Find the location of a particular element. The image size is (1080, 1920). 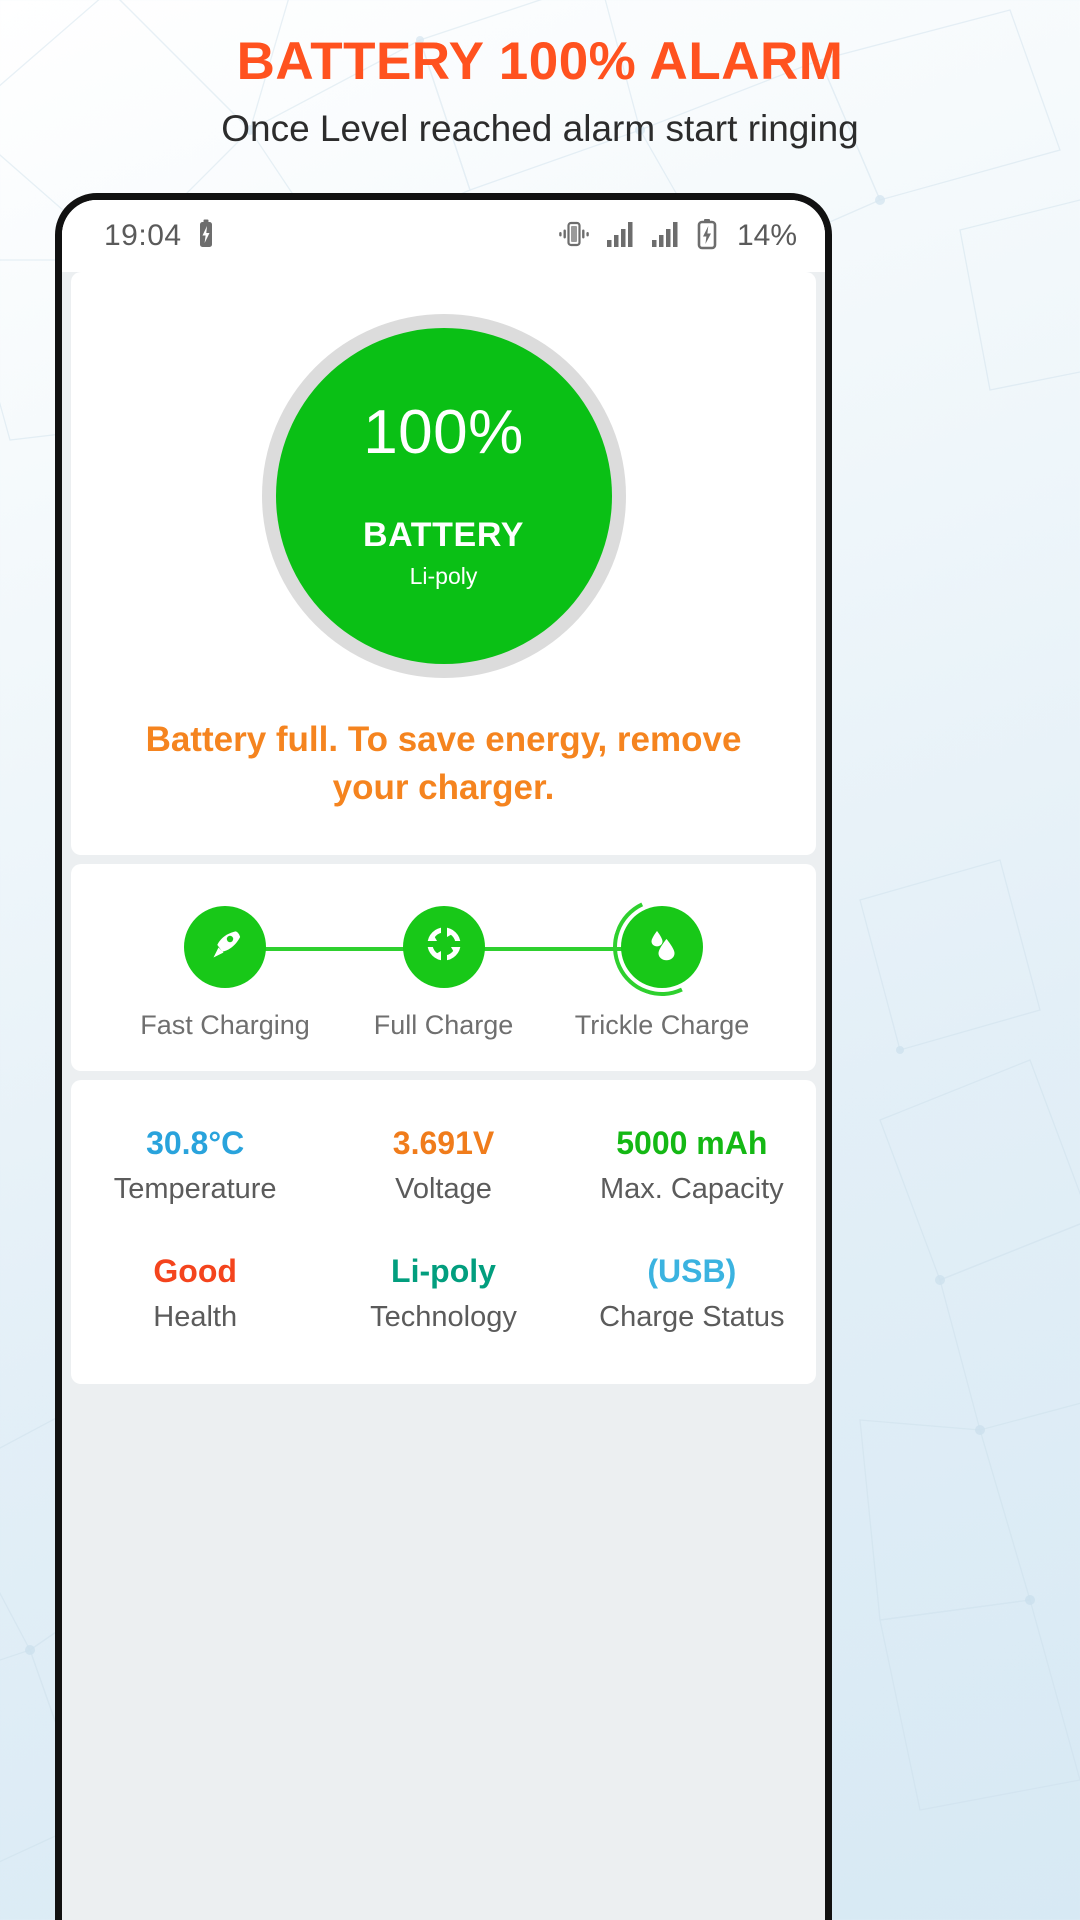

stat-voltage: 3.691V Voltage is located at coordinates (443, 1165).